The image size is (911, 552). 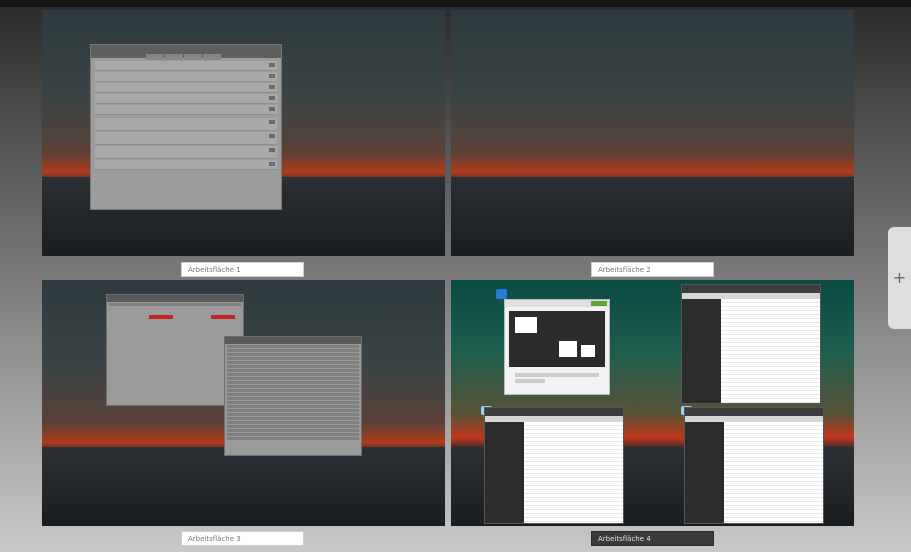 What do you see at coordinates (175, 304) in the screenshot?
I see `terminal-line` at bounding box center [175, 304].